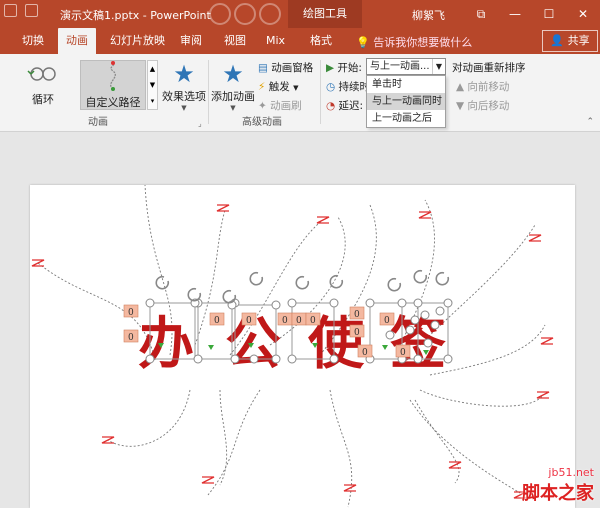 This screenshot has width=600, height=508. Describe the element at coordinates (43, 99) in the screenshot. I see `animation-loop-label: 循环` at that location.